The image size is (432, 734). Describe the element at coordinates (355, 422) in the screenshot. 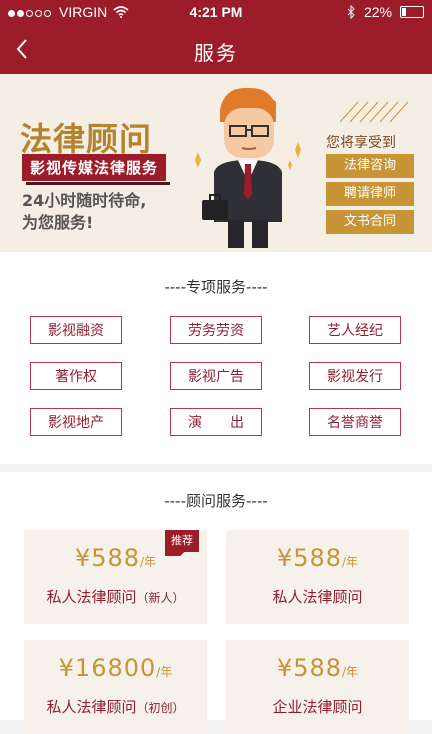

I see `service-reputation: 名誉商誉` at that location.